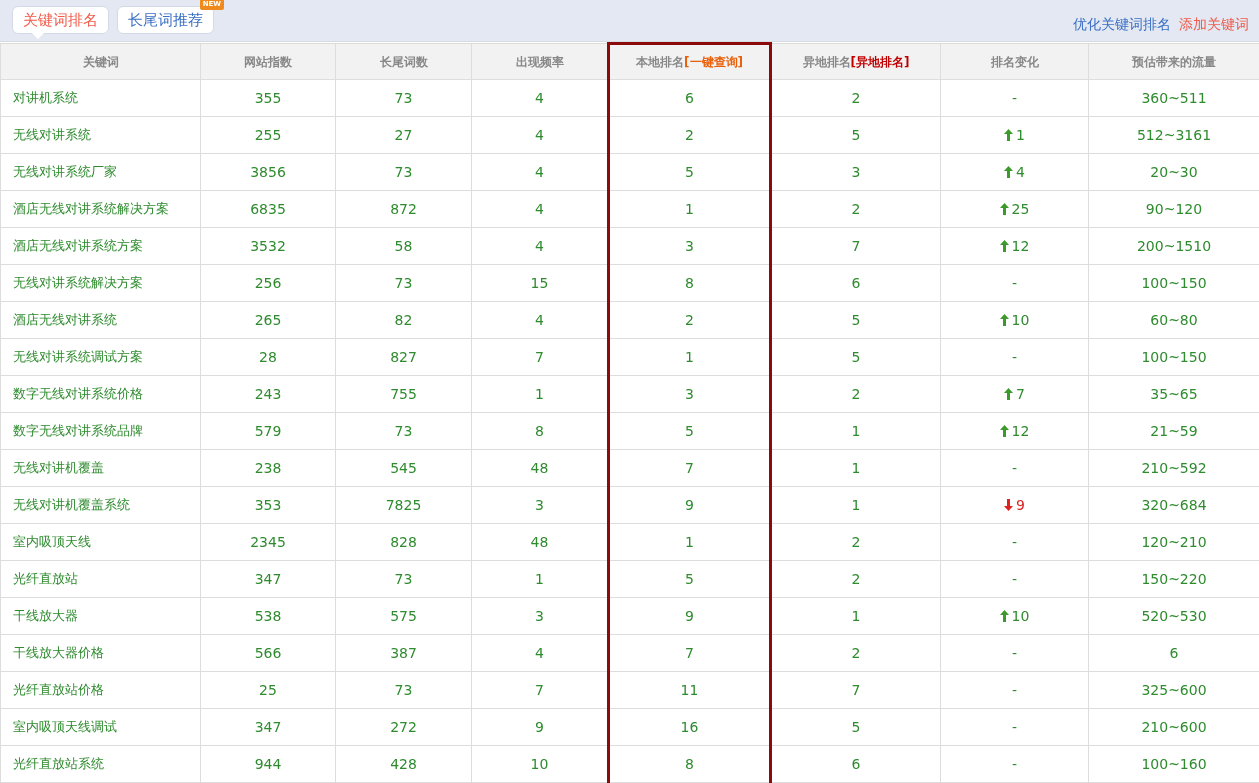 Image resolution: width=1259 pixels, height=783 pixels. I want to click on add-keyword-link: 添加关键词, so click(1214, 24).